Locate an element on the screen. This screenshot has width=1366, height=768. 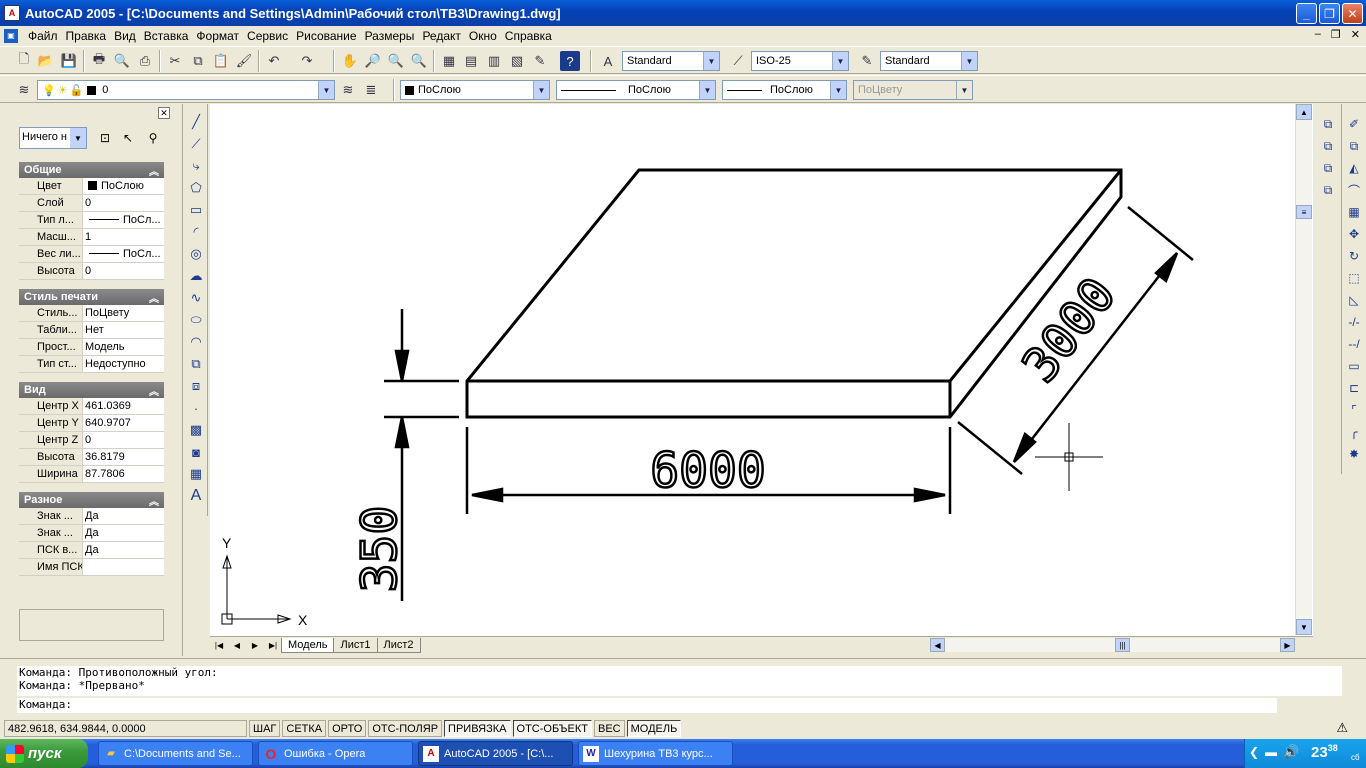
prop-row: Цвет ПоСлою is located at coordinates (91, 186).